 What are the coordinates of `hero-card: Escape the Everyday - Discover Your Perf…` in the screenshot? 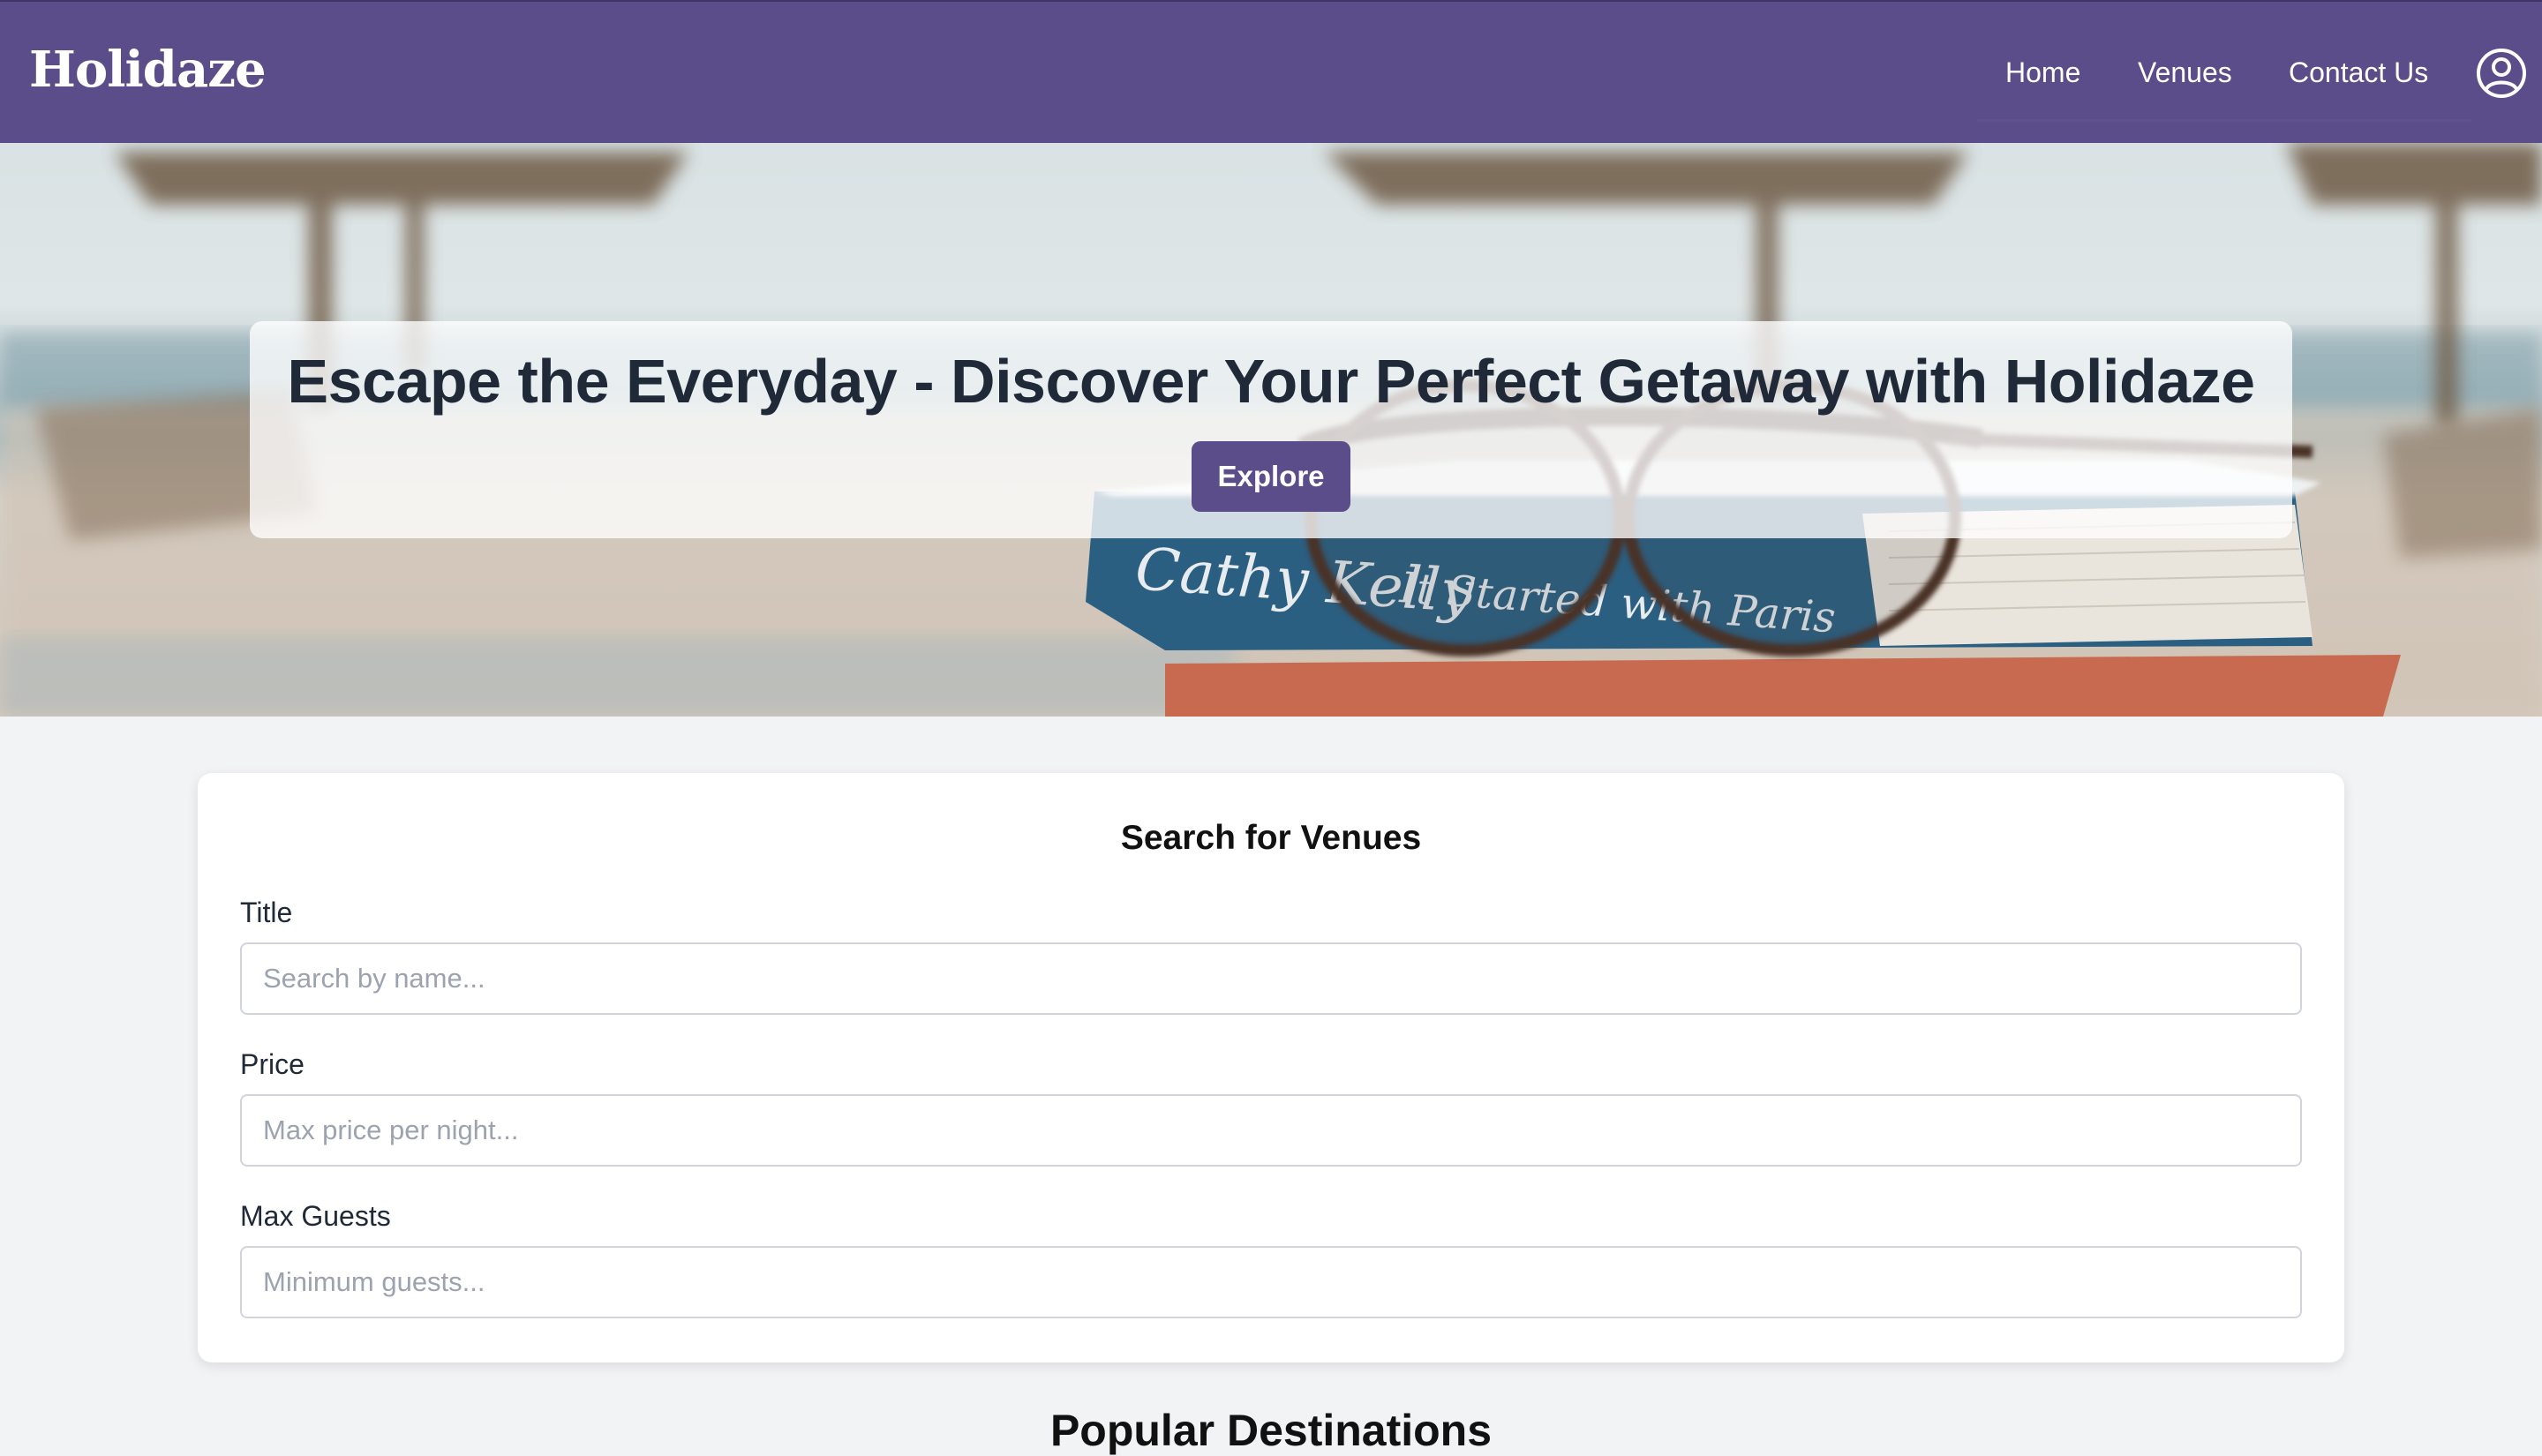 It's located at (1271, 429).